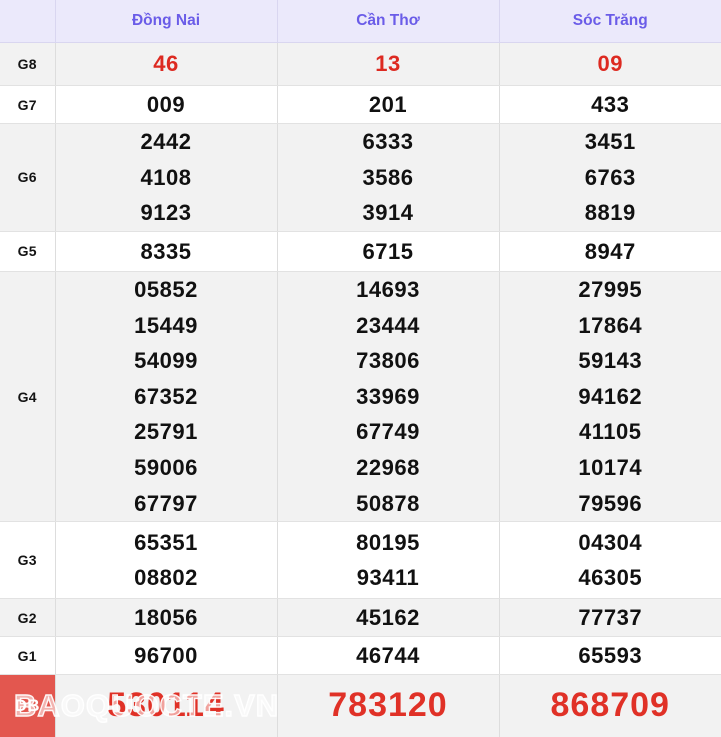  What do you see at coordinates (388, 361) in the screenshot?
I see `lottery-number: 73806` at bounding box center [388, 361].